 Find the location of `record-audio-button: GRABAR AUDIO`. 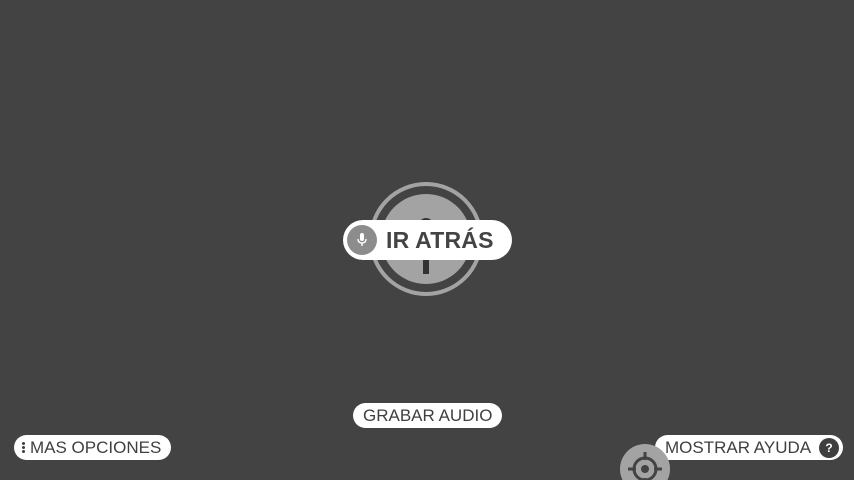

record-audio-button: GRABAR AUDIO is located at coordinates (428, 415).